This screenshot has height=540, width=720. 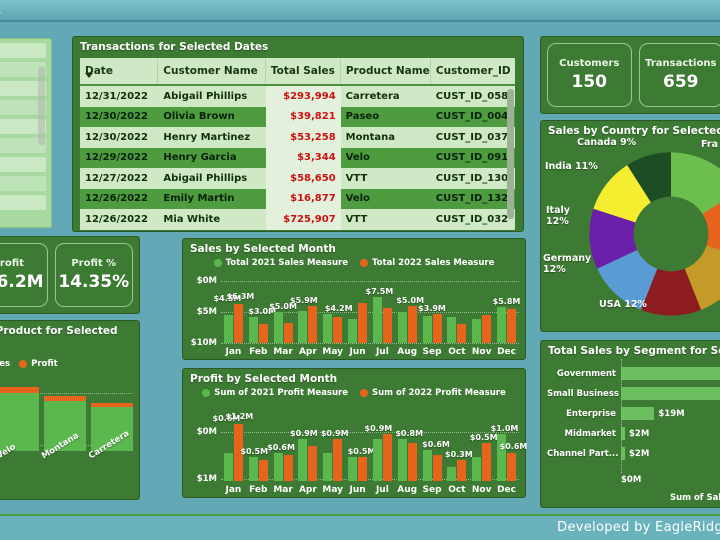 What do you see at coordinates (653, 234) in the screenshot?
I see `donut-chart` at bounding box center [653, 234].